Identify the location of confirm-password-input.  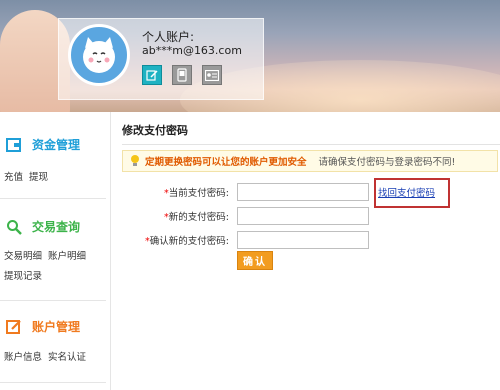
(303, 240).